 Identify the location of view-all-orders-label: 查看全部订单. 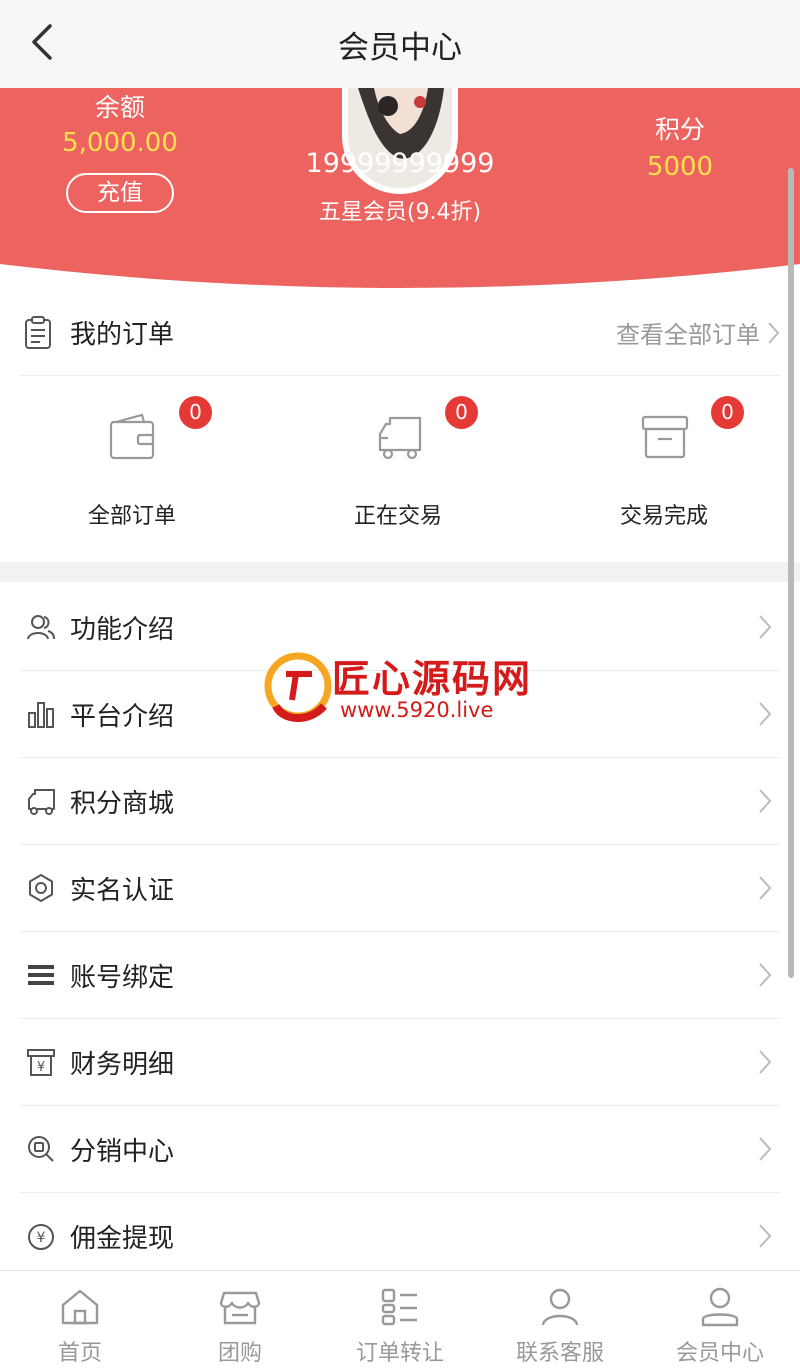
(688, 335).